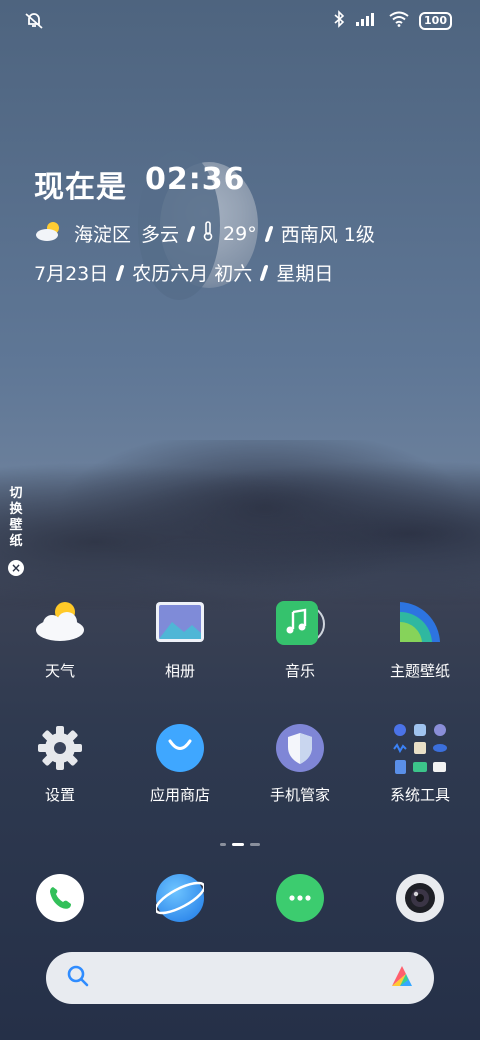  I want to click on app-label: 手机管家, so click(299, 795).